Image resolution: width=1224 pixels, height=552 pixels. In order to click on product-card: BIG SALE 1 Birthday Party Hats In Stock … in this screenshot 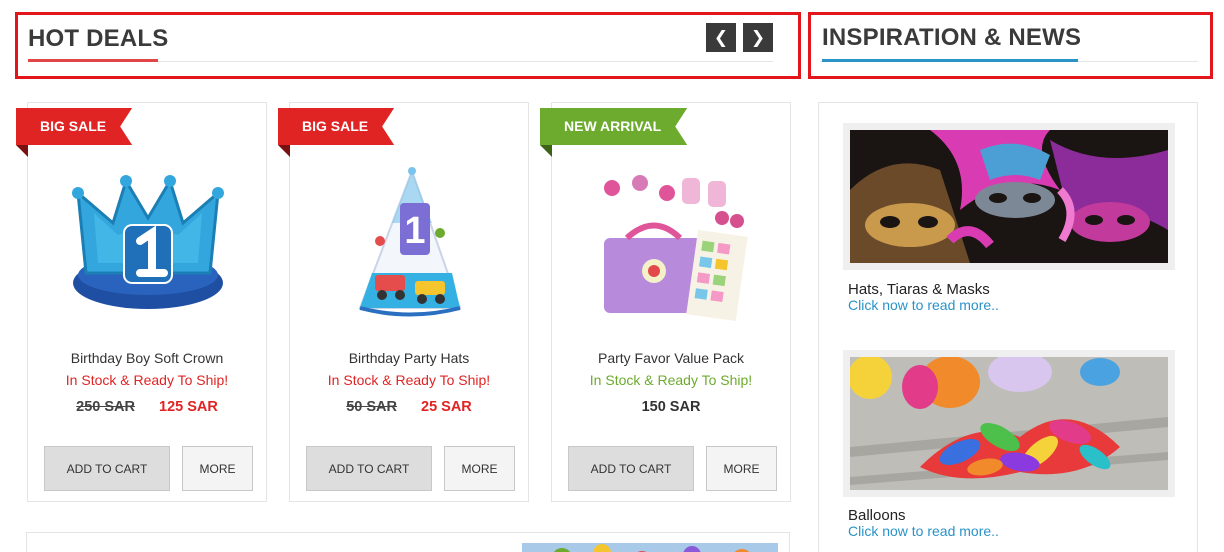, I will do `click(403, 302)`.